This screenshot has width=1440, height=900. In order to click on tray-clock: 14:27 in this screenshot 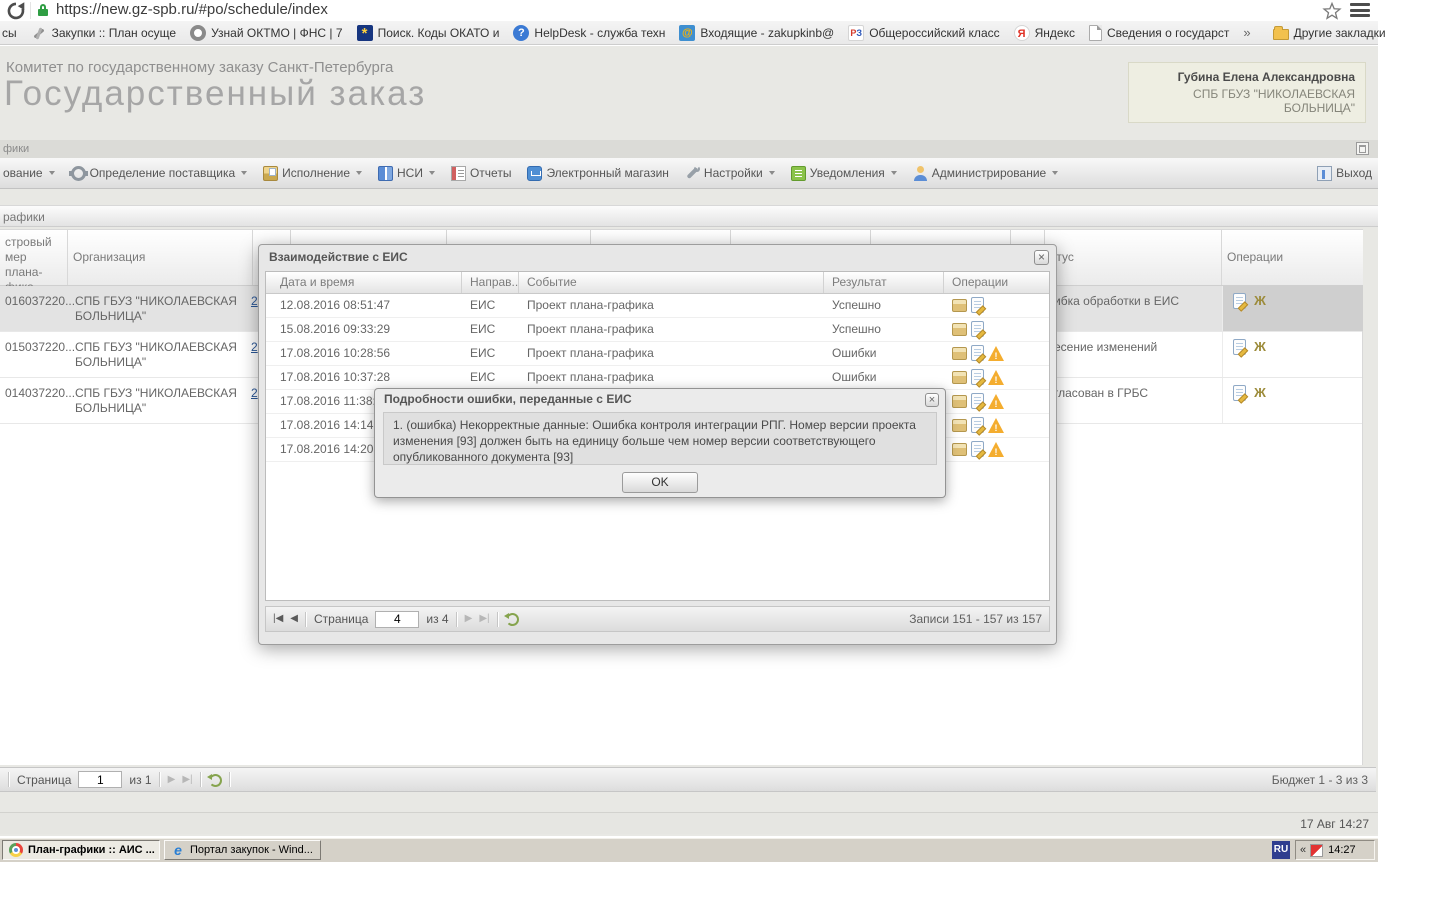, I will do `click(1342, 850)`.